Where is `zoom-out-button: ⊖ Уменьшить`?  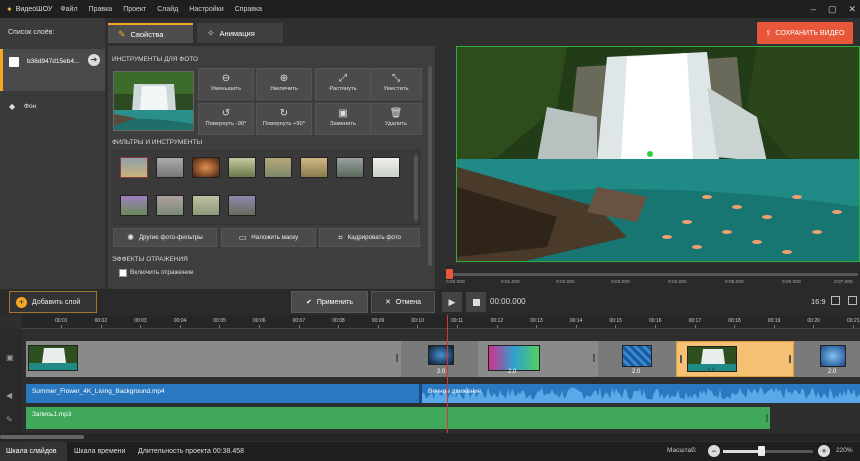
zoom-out-button: ⊖ Уменьшить is located at coordinates (226, 84).